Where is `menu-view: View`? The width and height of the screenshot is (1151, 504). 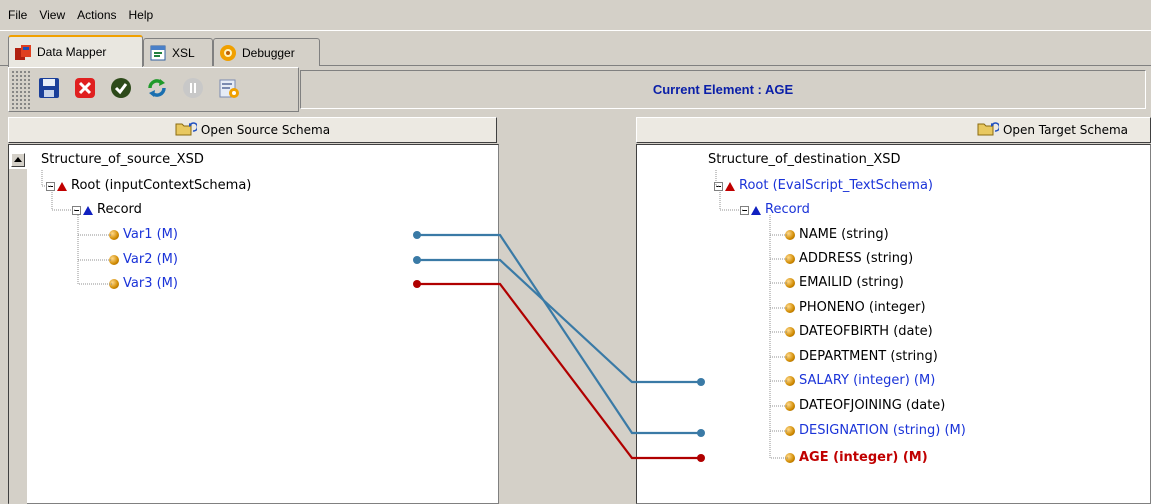 menu-view: View is located at coordinates (52, 15).